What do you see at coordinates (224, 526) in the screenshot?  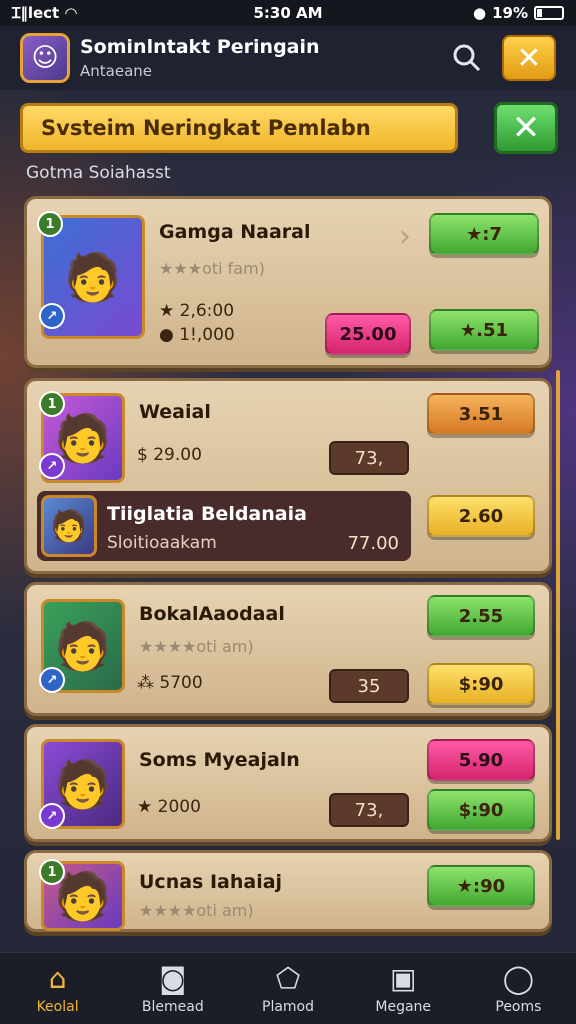 I see `highlighted-row: 🧑 Tiiglatia Beldanaia Sloitioaakam 77.00` at bounding box center [224, 526].